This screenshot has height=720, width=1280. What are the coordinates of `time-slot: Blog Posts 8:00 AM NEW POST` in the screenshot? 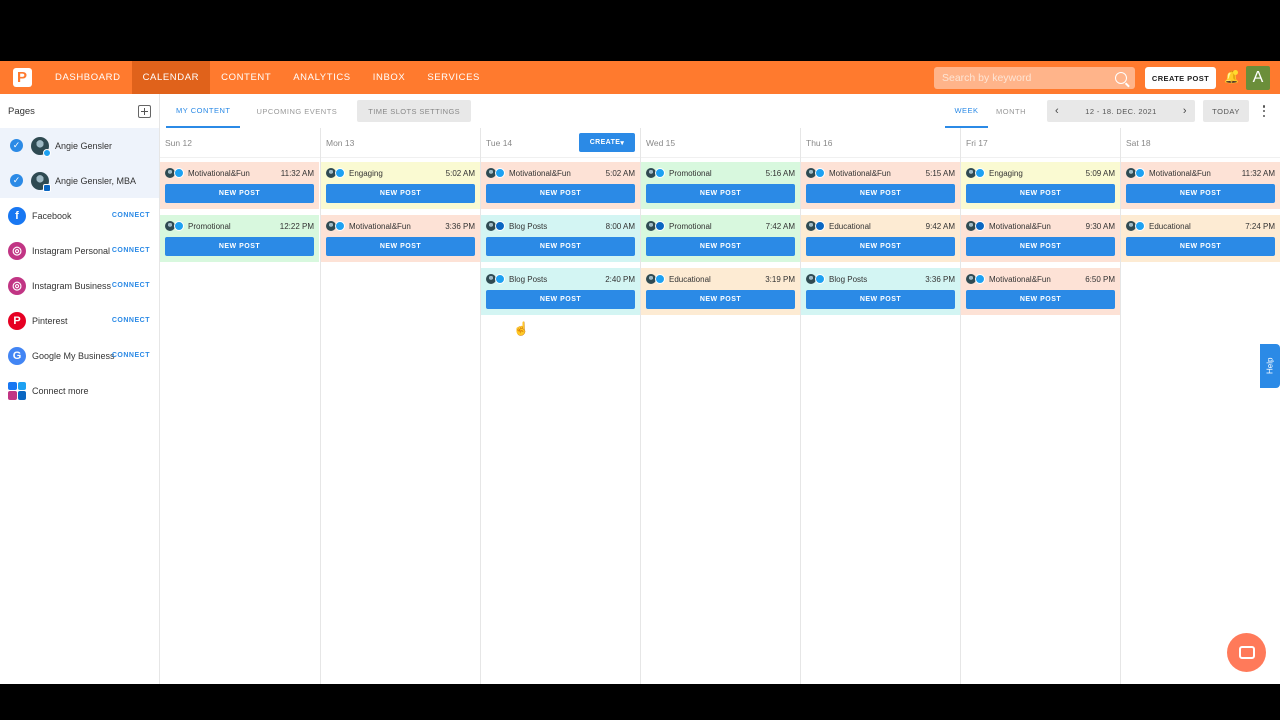 It's located at (560, 238).